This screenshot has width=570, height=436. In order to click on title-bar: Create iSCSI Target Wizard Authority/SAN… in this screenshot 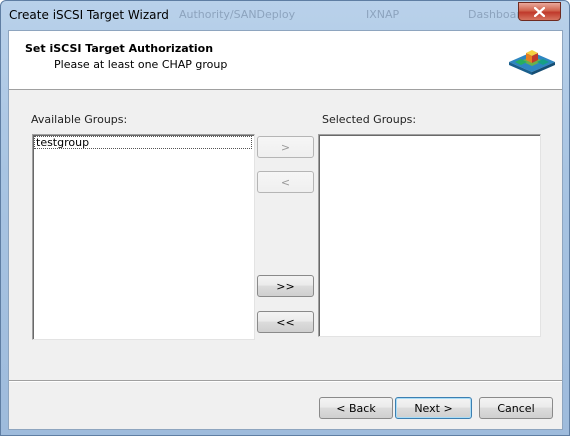, I will do `click(285, 16)`.